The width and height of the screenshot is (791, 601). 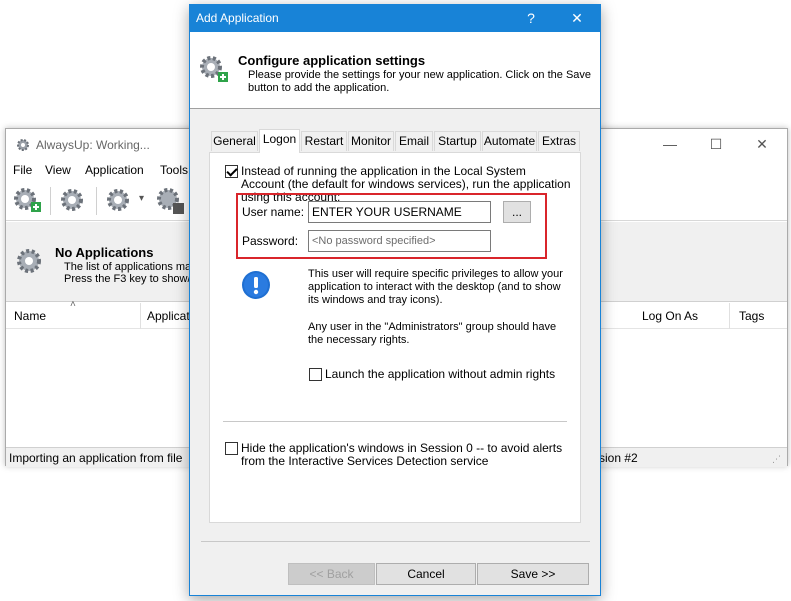 What do you see at coordinates (237, 18) in the screenshot?
I see `dialog-title: Add Application` at bounding box center [237, 18].